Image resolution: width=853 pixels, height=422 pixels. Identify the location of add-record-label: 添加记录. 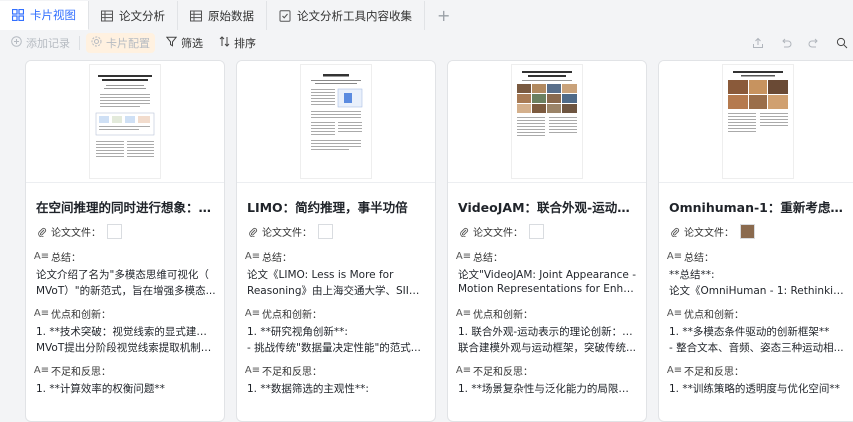
(48, 43).